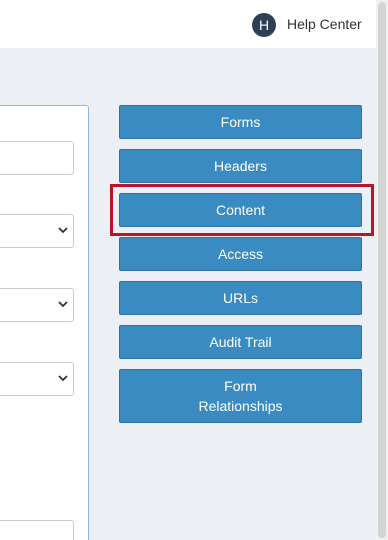 The height and width of the screenshot is (540, 388). What do you see at coordinates (240, 254) in the screenshot?
I see `access-button: Access` at bounding box center [240, 254].